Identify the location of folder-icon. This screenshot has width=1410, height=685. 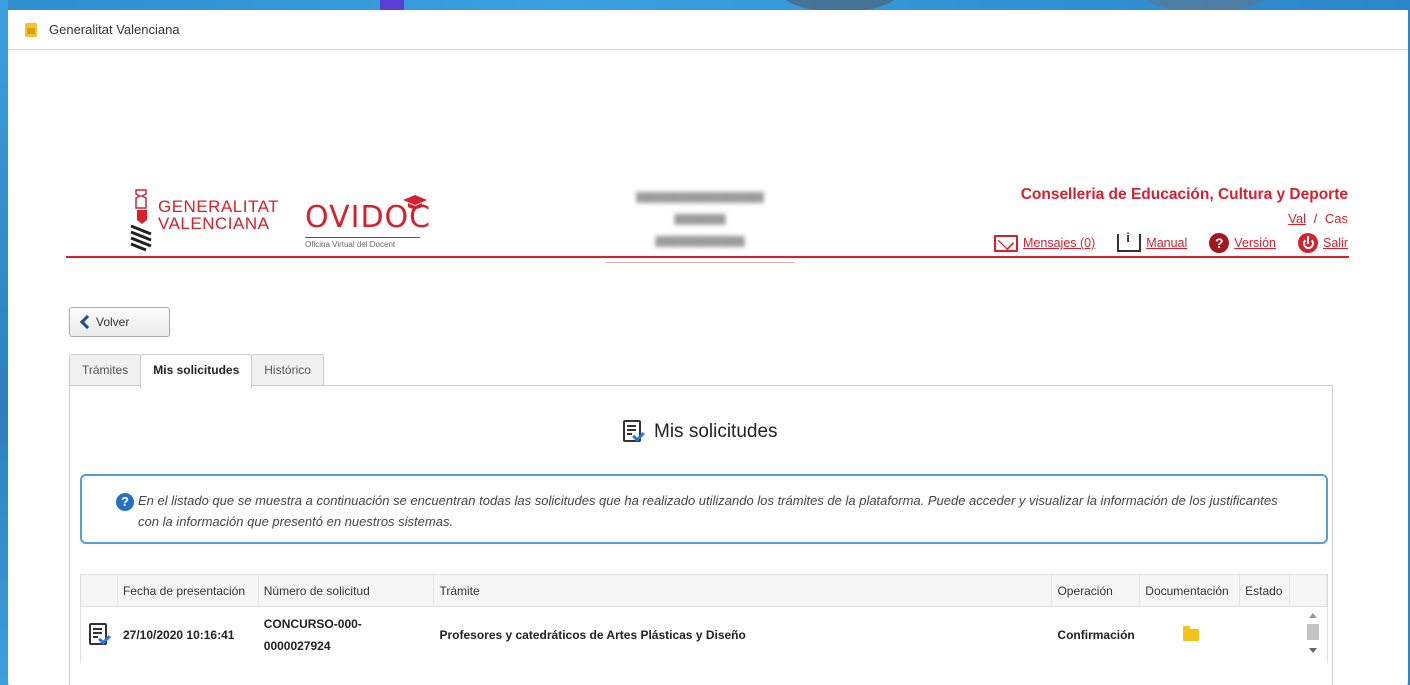
(1191, 633).